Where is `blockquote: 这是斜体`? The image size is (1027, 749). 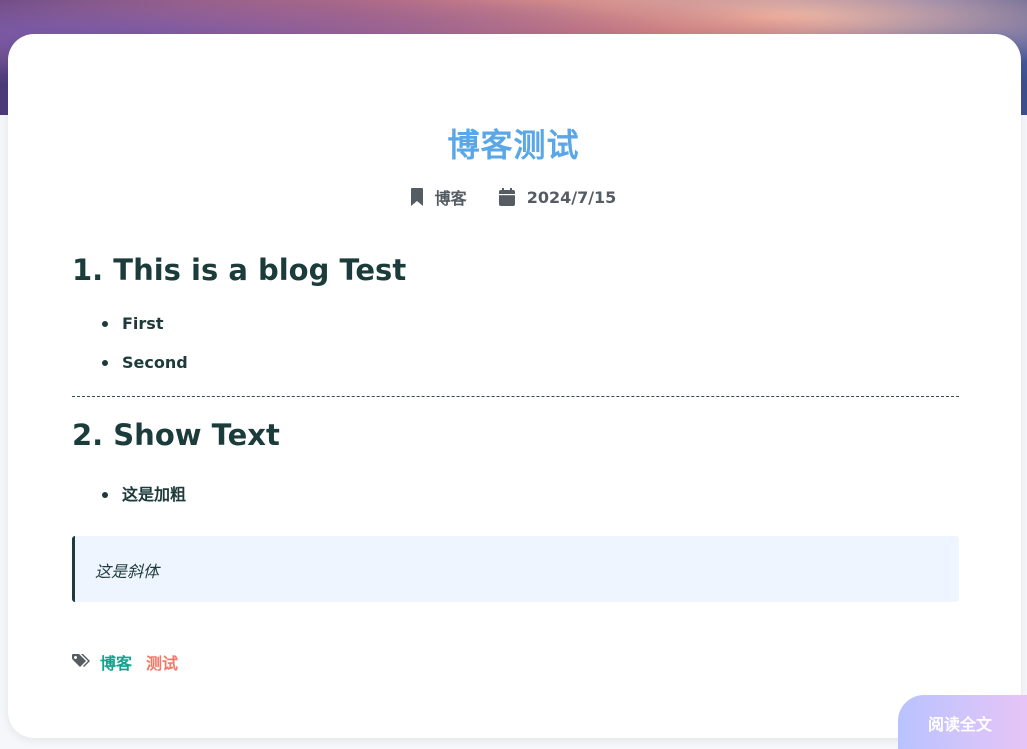
blockquote: 这是斜体 is located at coordinates (515, 569).